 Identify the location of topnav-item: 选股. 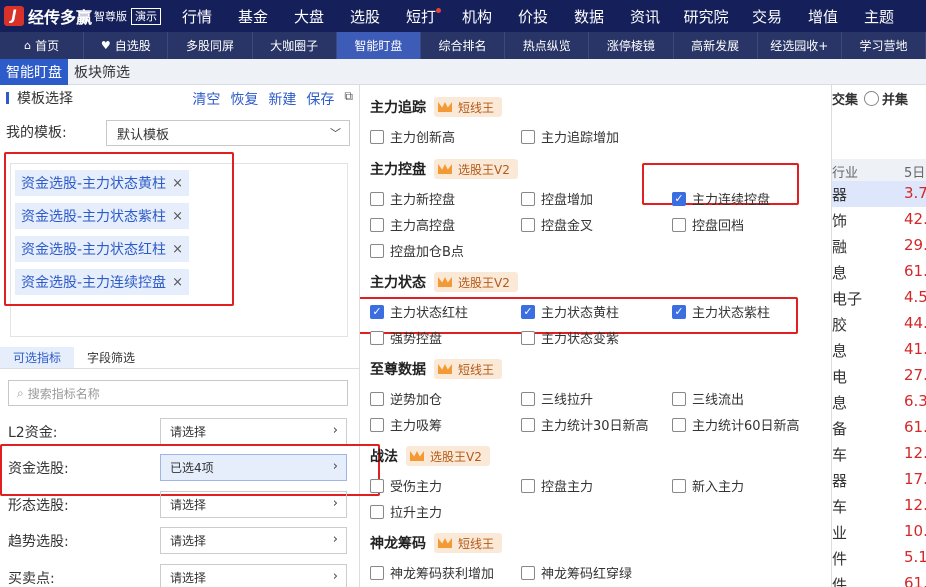
(365, 16).